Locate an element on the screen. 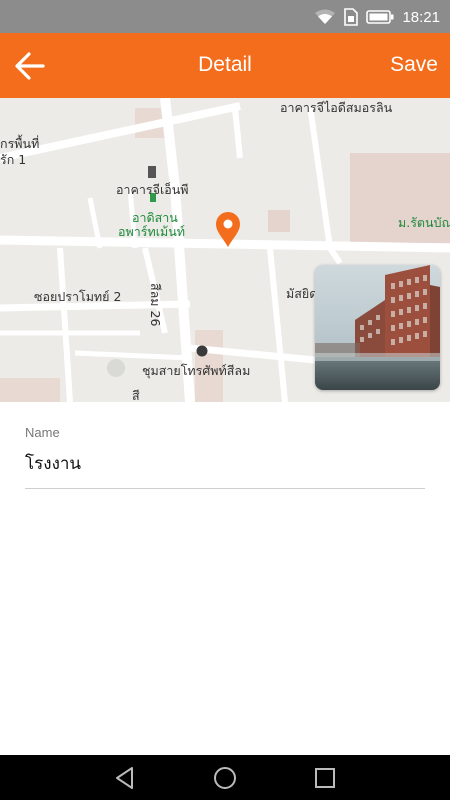 The image size is (450, 800). recents-square-icon is located at coordinates (325, 778).